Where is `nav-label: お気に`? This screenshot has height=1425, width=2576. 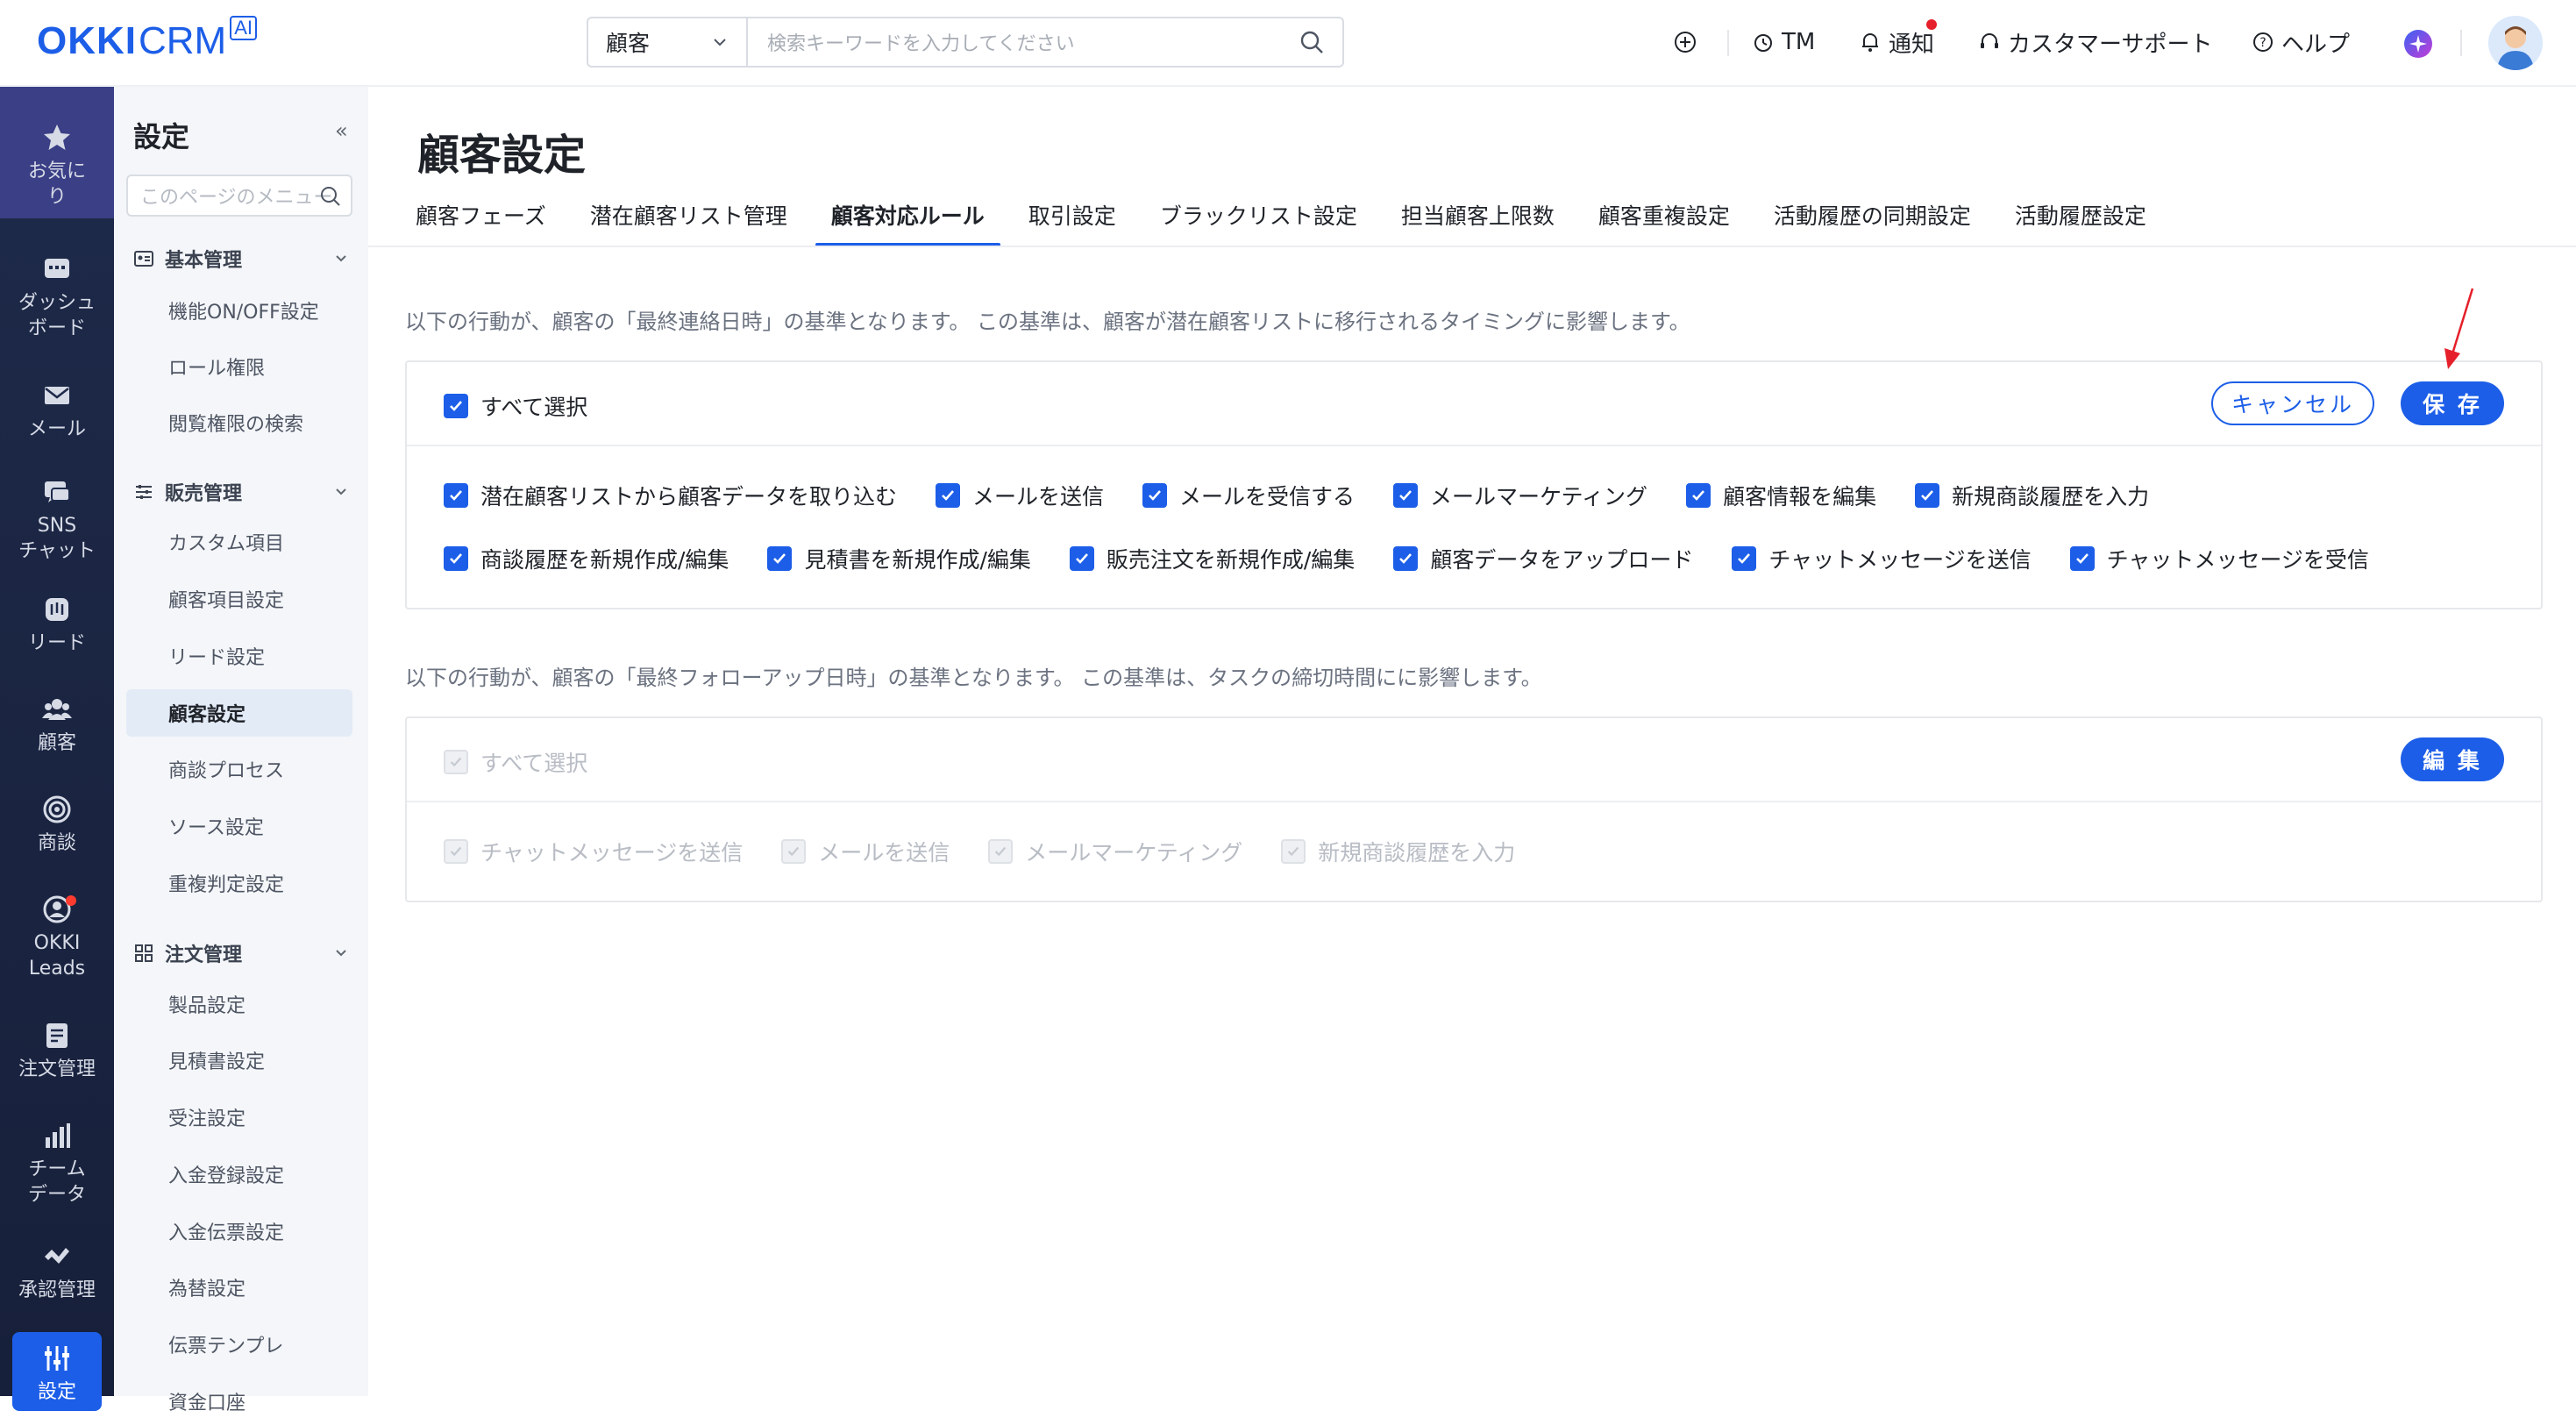 nav-label: お気に is located at coordinates (56, 171).